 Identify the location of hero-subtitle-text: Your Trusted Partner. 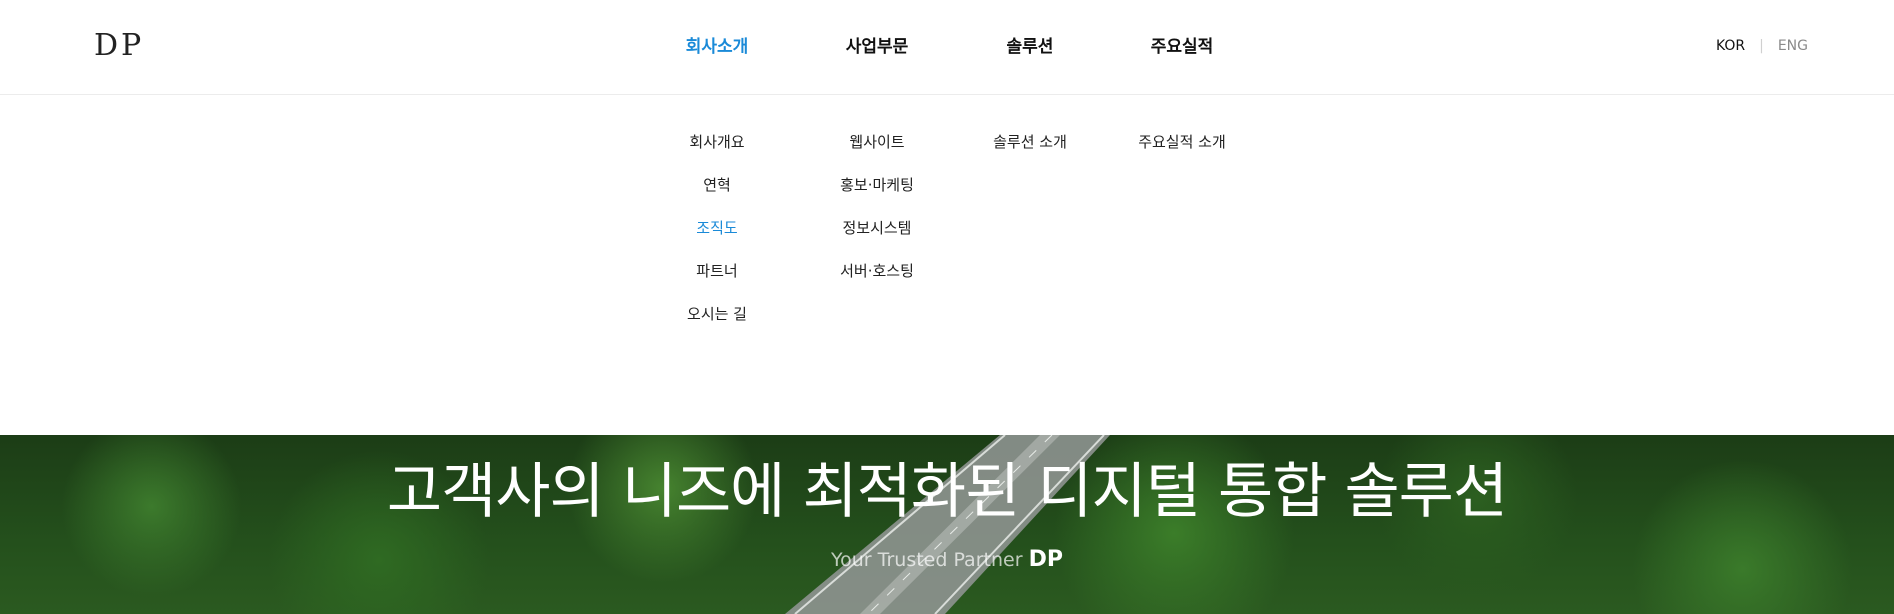
(927, 560).